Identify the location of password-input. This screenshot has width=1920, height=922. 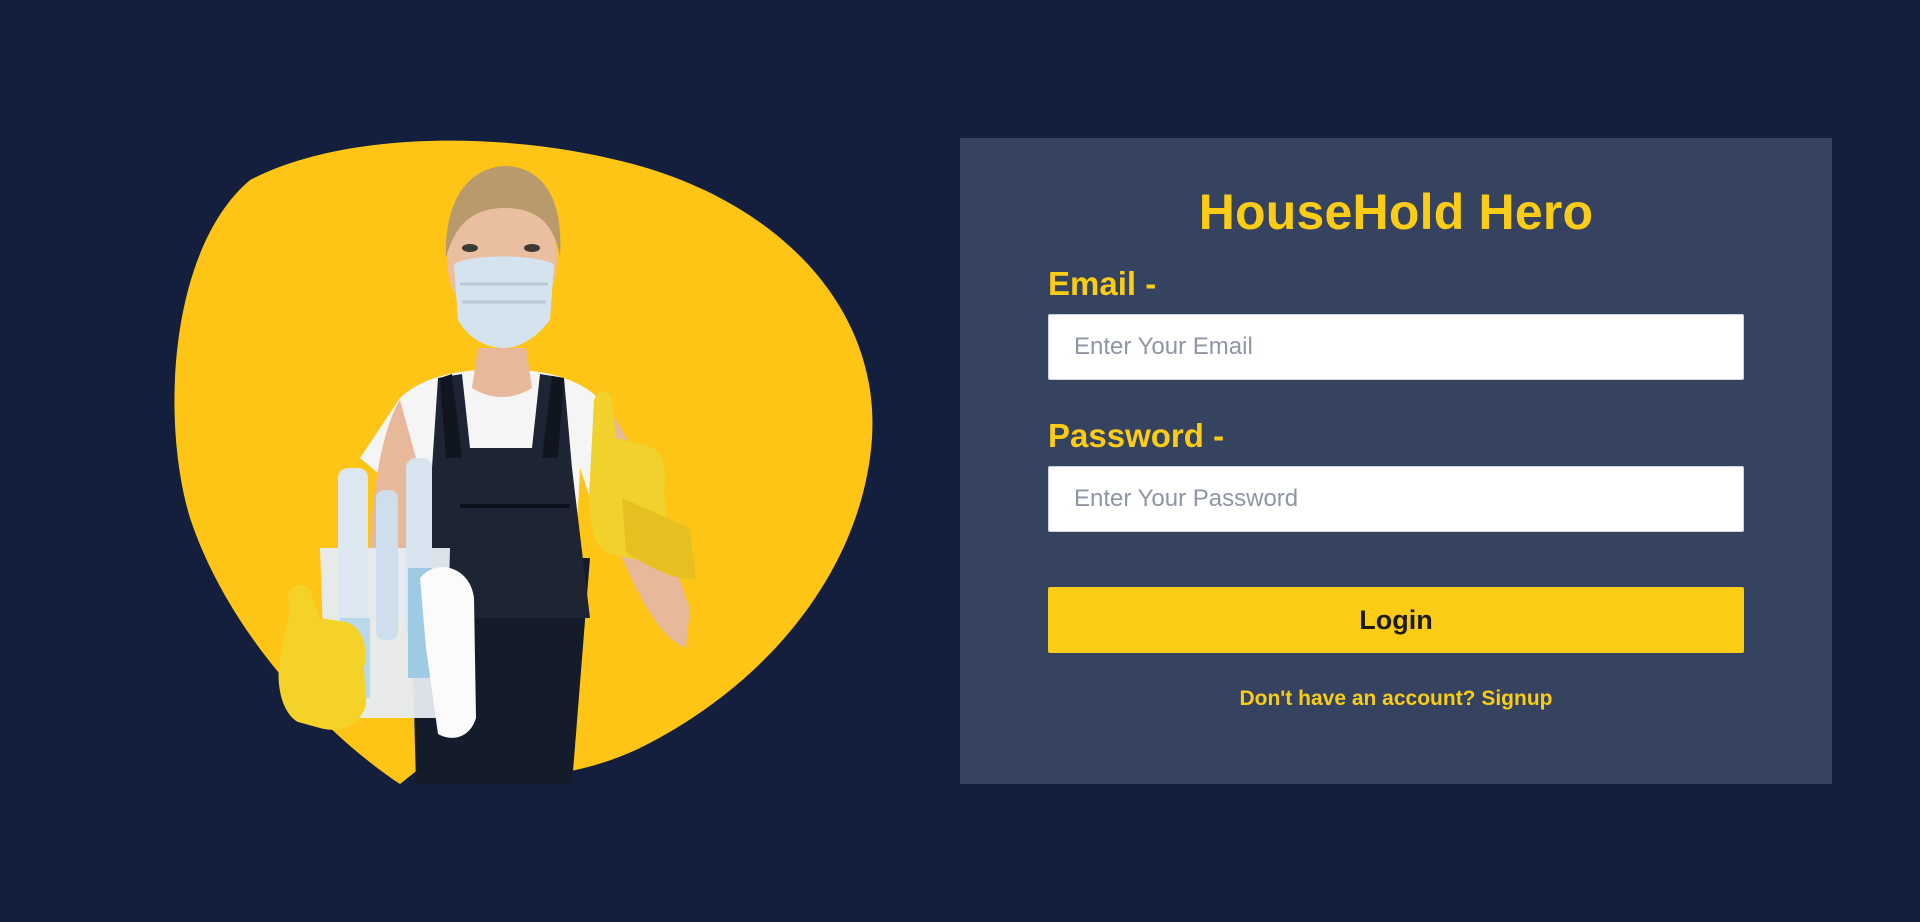
(1396, 499).